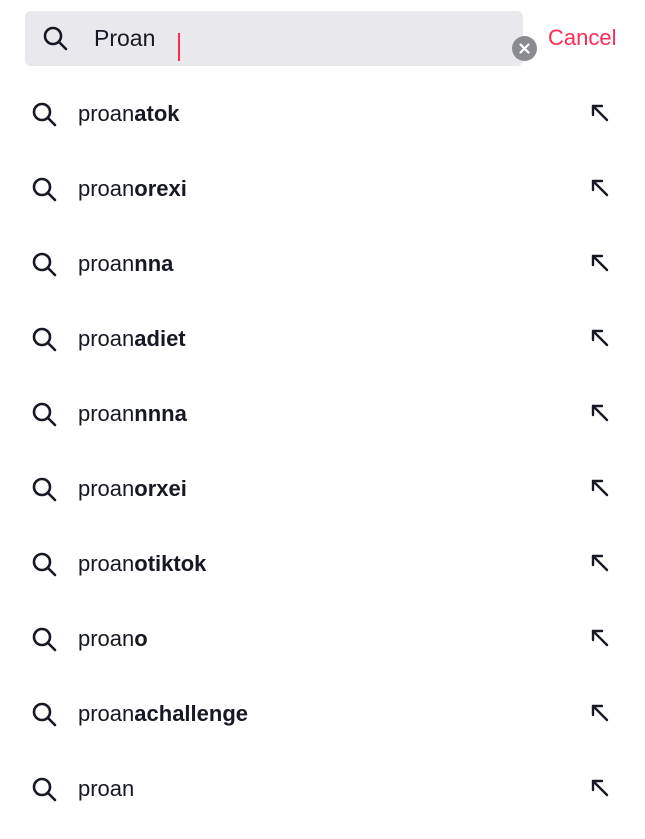 This screenshot has height=839, width=645. I want to click on suggestion-text: proannnna, so click(132, 414).